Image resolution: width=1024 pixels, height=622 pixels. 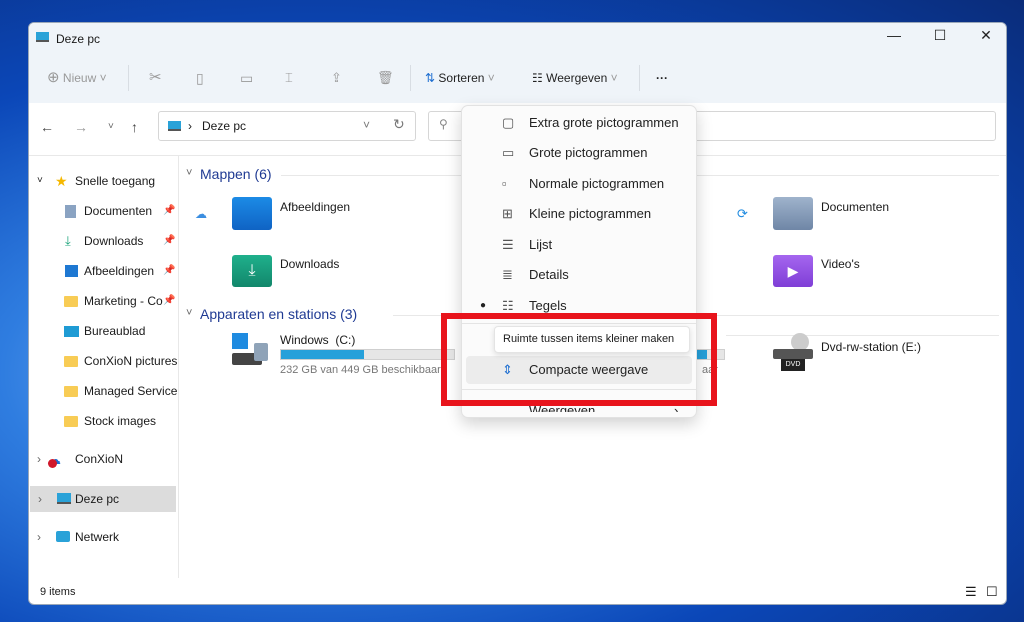 I want to click on breadcrumb-deze-pc: Deze pc, so click(x=224, y=126).